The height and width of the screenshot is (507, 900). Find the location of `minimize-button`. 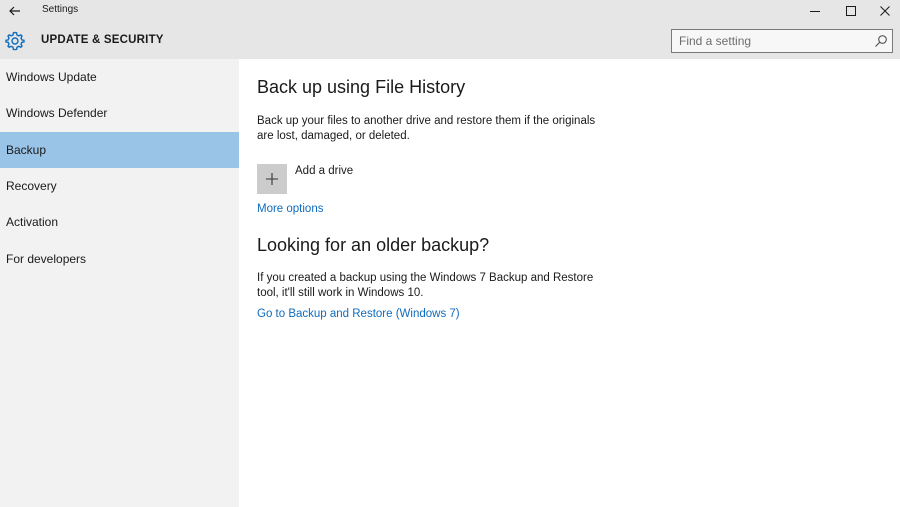

minimize-button is located at coordinates (815, 11).